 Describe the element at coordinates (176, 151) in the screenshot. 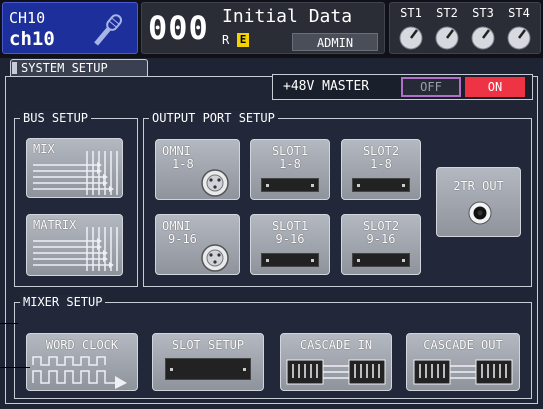

I see `omni-1-8-line1: OMNI` at that location.